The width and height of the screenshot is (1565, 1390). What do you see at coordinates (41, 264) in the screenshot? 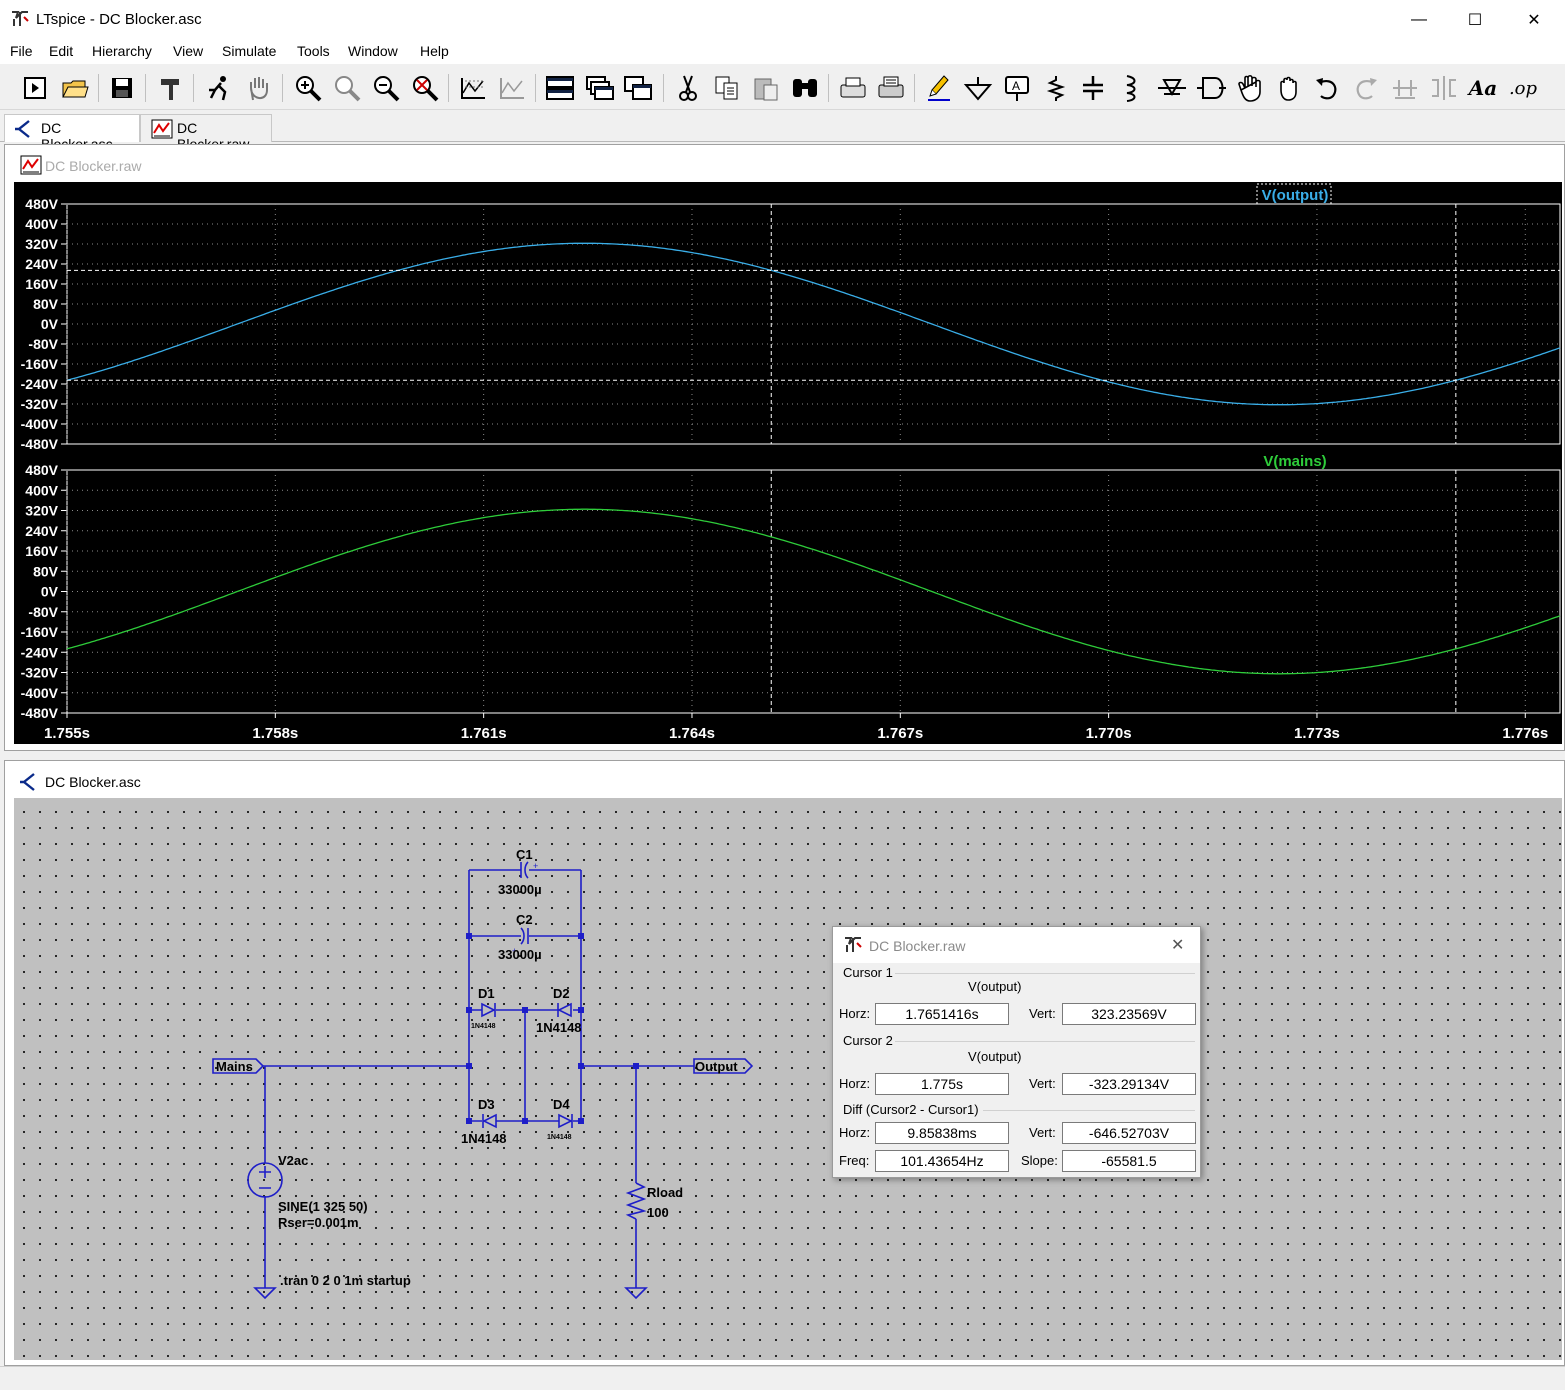
I see `y-tick-label: 240V` at bounding box center [41, 264].